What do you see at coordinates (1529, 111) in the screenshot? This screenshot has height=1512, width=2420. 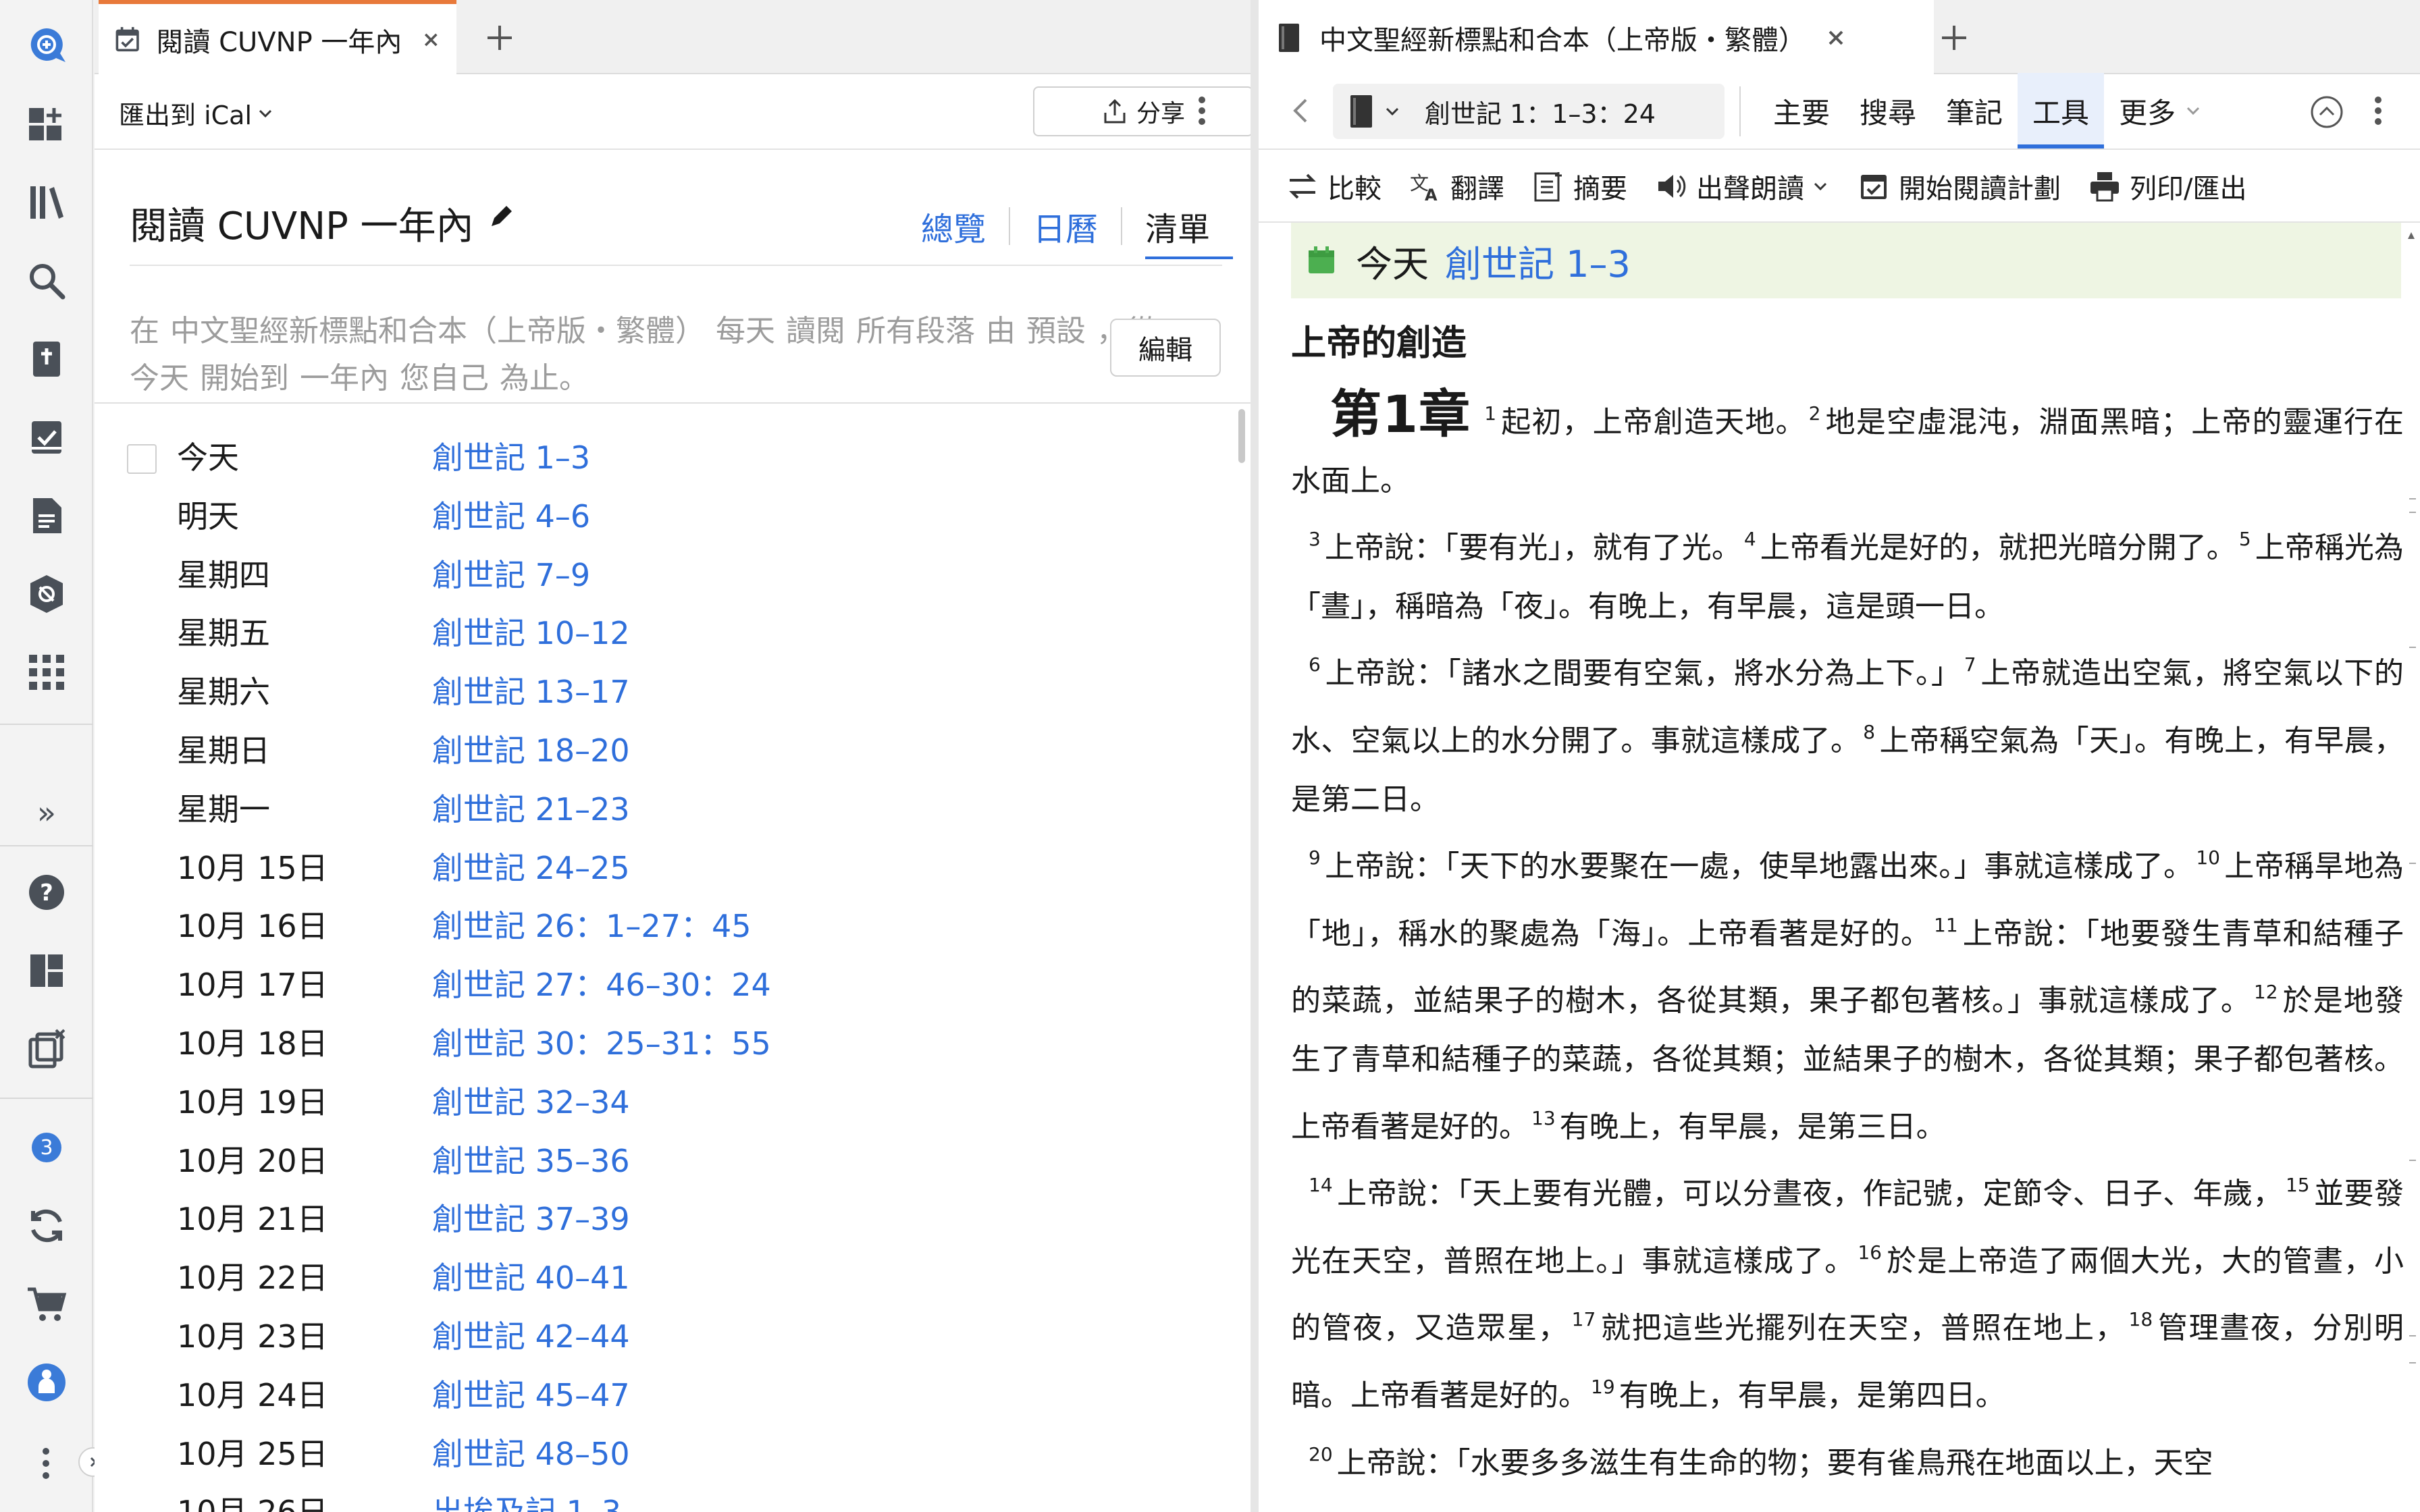 I see `reference-selector: 創世記 1：1–3：24` at bounding box center [1529, 111].